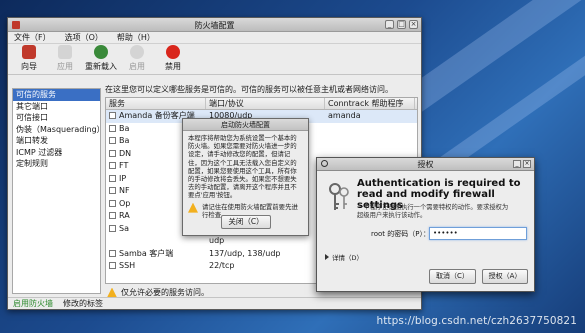 The height and width of the screenshot is (333, 585). Describe the element at coordinates (56, 153) in the screenshot. I see `sidebar-item-icmp-filter: ICMP 过滤器` at that location.